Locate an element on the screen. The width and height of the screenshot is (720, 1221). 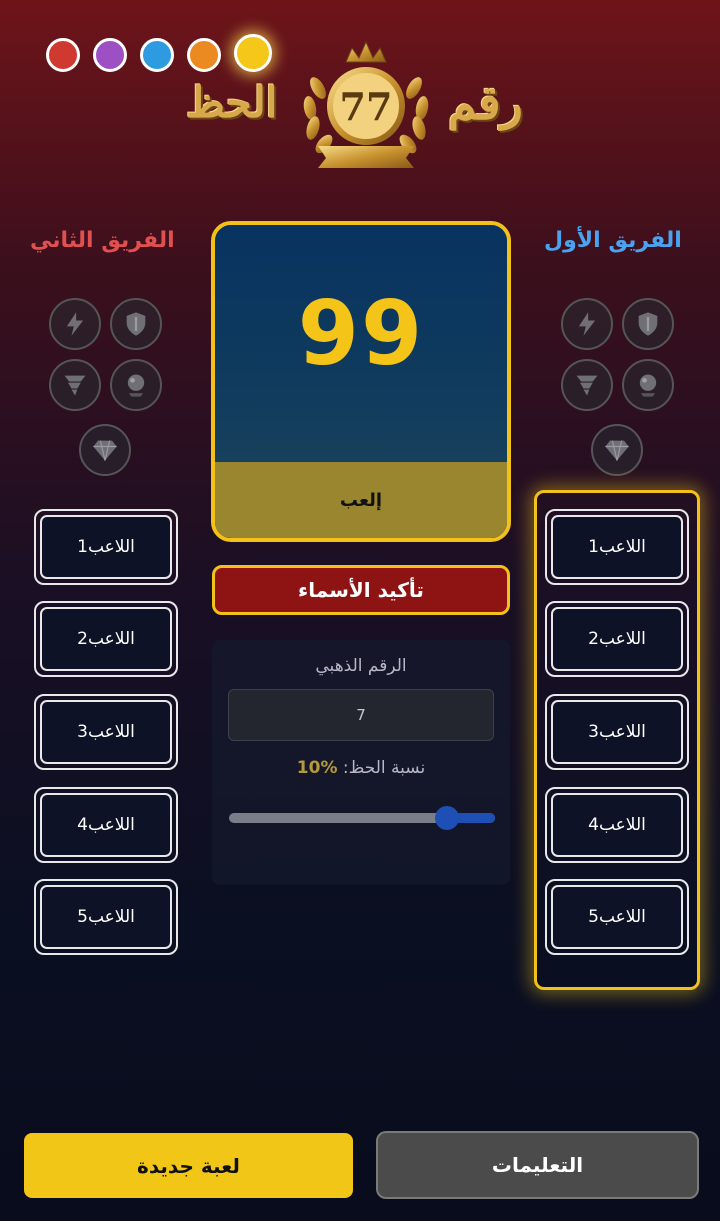
color-dot-blue is located at coordinates (157, 55).